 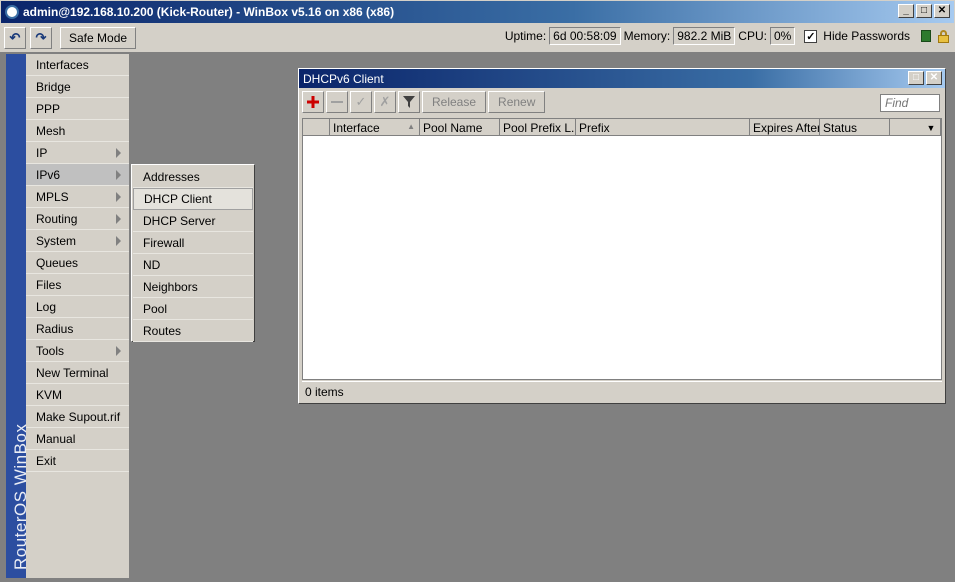 I want to click on sidebar-item-label: New Terminal, so click(x=72, y=372).